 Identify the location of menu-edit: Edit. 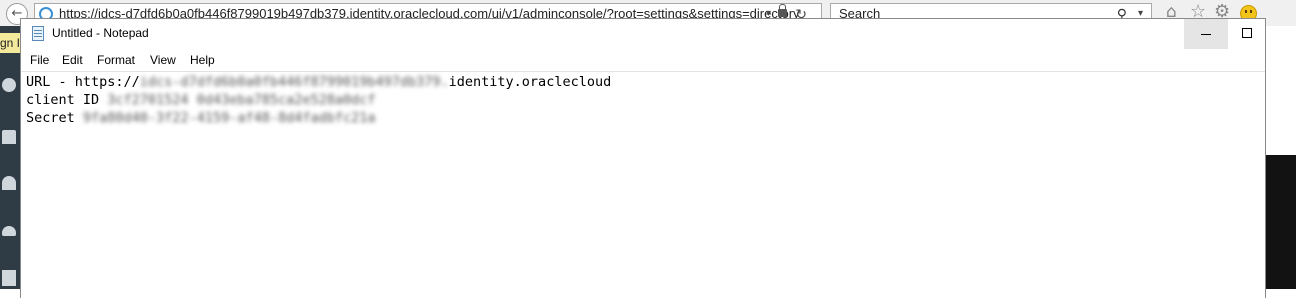
(72, 60).